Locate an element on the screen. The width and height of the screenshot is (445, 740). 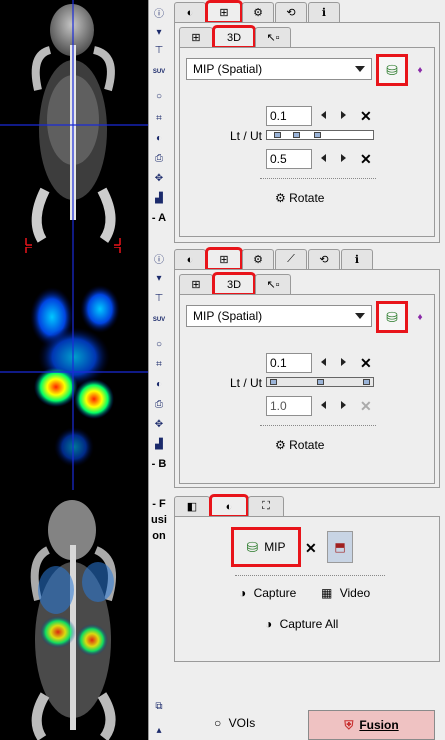
fusion-settings-button: ⬒ is located at coordinates (340, 547).